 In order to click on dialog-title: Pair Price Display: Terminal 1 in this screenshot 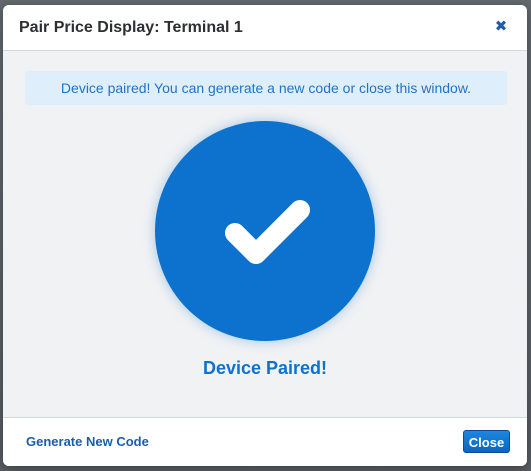, I will do `click(131, 27)`.